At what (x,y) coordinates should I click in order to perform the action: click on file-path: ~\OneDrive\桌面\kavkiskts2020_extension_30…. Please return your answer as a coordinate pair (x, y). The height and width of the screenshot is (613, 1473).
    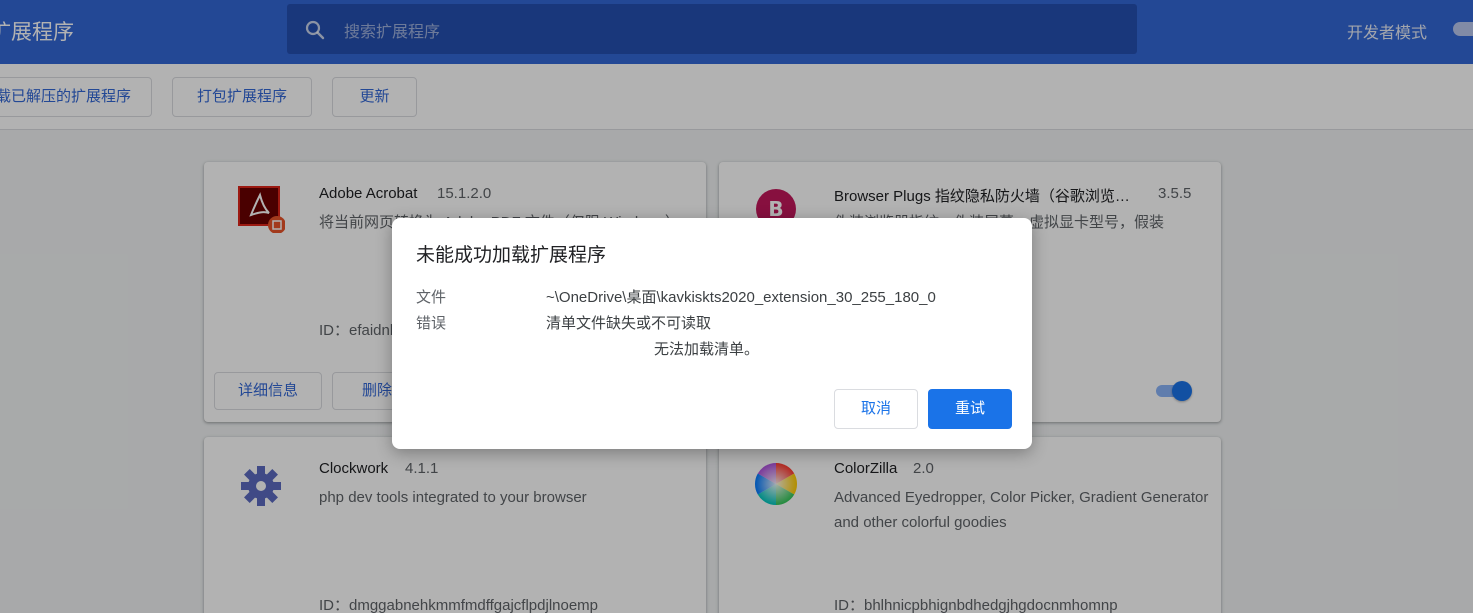
    Looking at the image, I should click on (741, 297).